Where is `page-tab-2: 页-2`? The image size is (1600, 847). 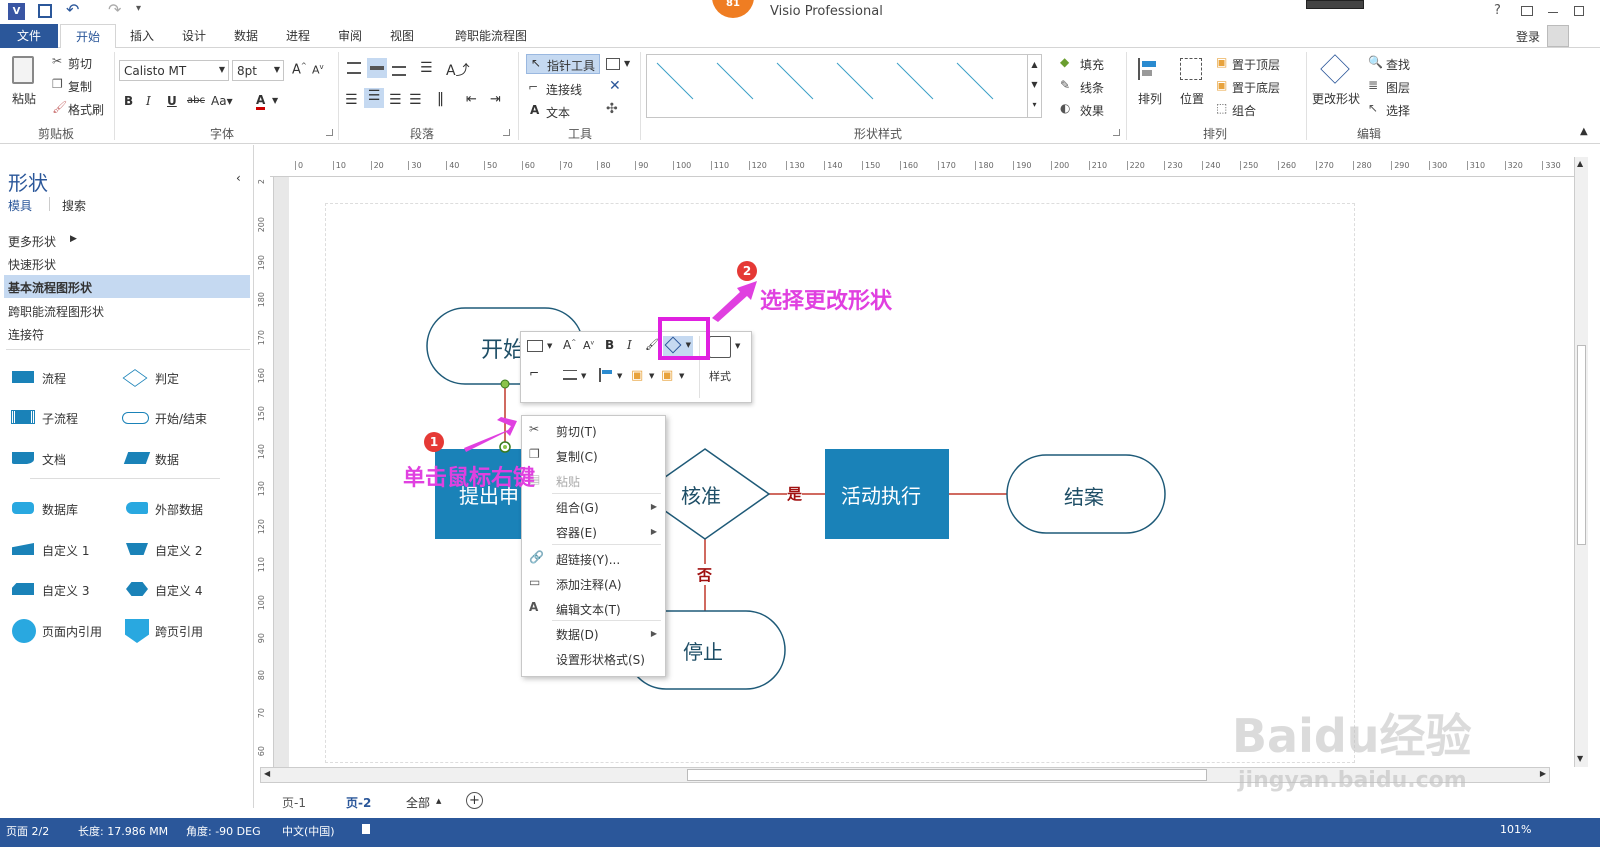
page-tab-2: 页-2 is located at coordinates (358, 802).